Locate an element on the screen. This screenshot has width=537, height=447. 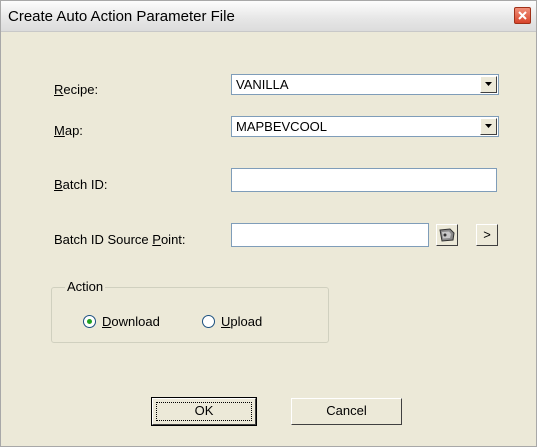
map-dropdown: MAPBEVCOOL is located at coordinates (365, 126).